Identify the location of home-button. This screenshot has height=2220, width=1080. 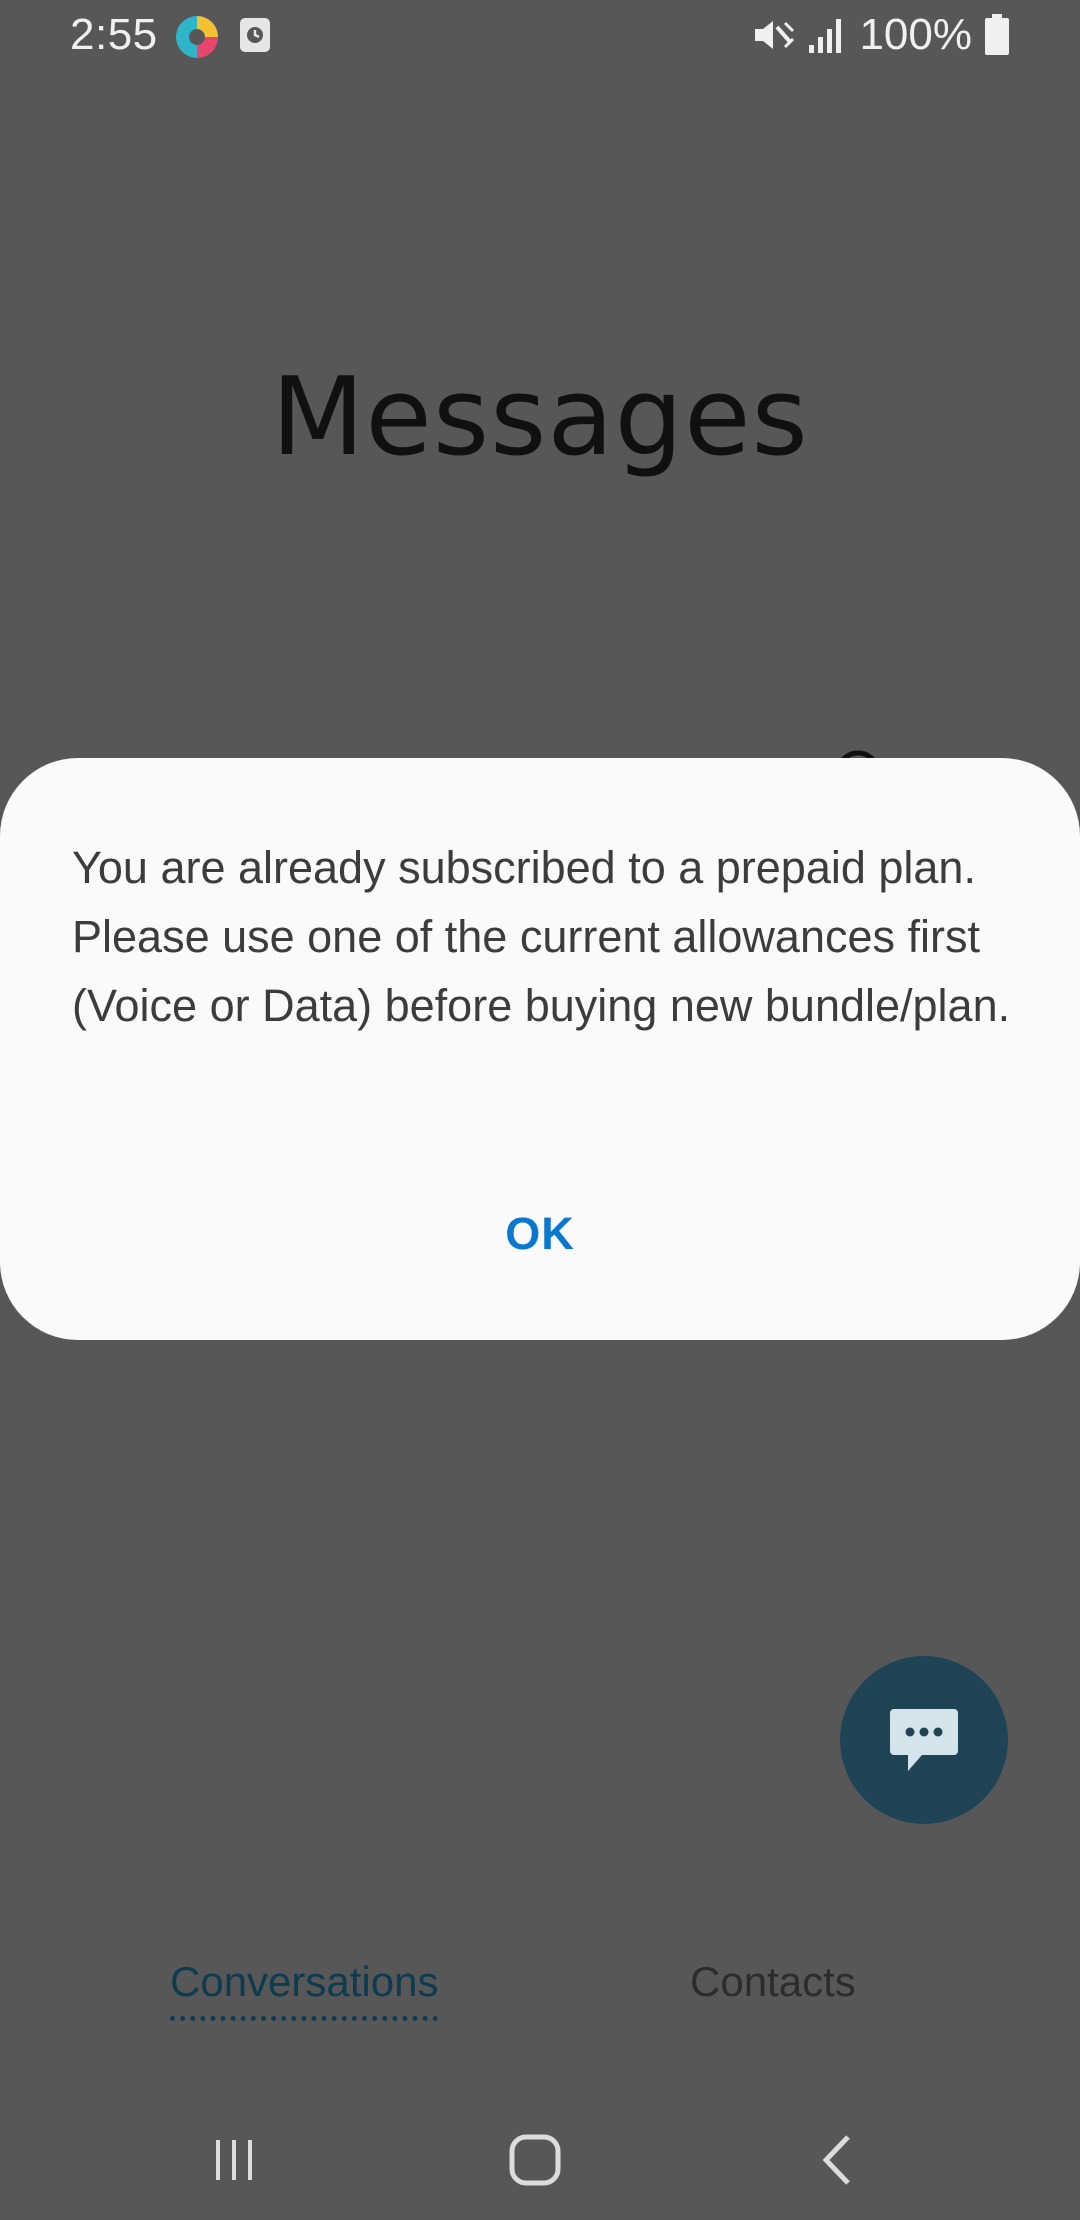
(535, 2160).